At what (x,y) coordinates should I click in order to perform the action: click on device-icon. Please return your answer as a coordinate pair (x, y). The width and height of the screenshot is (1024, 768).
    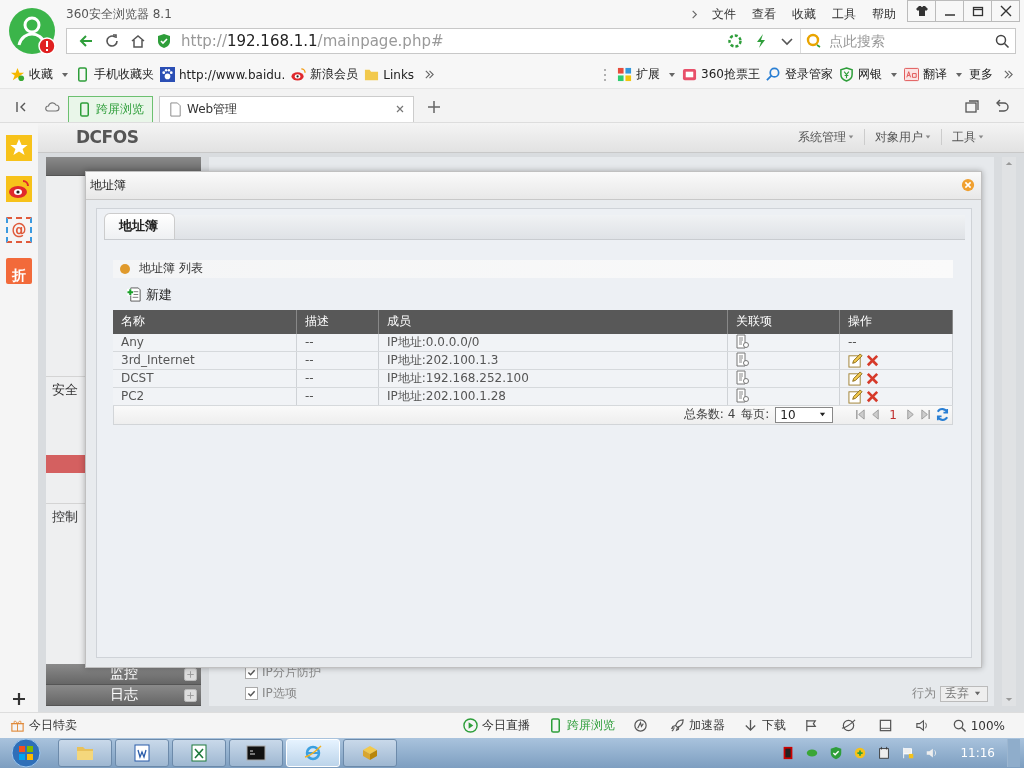
    Looking at the image, I should click on (884, 753).